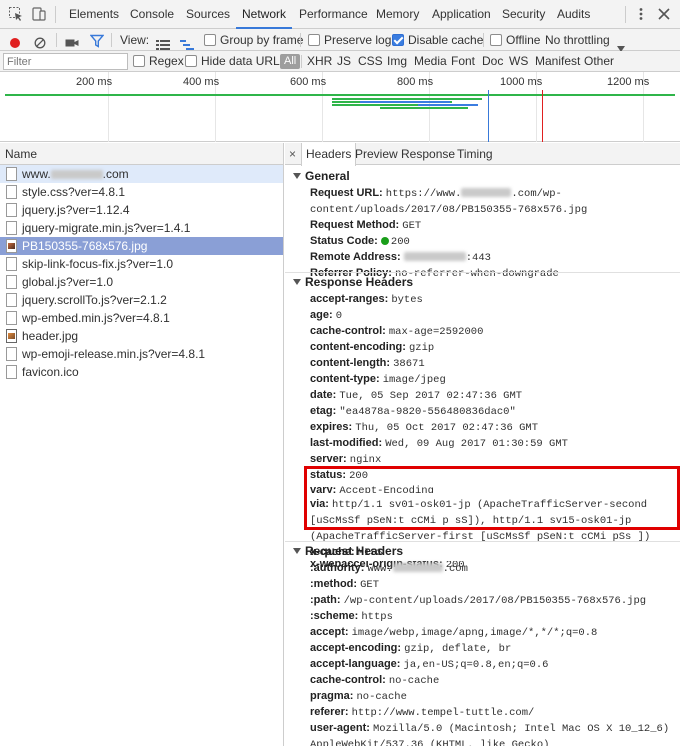 The image size is (680, 746). I want to click on tab-preview: Preview, so click(376, 154).